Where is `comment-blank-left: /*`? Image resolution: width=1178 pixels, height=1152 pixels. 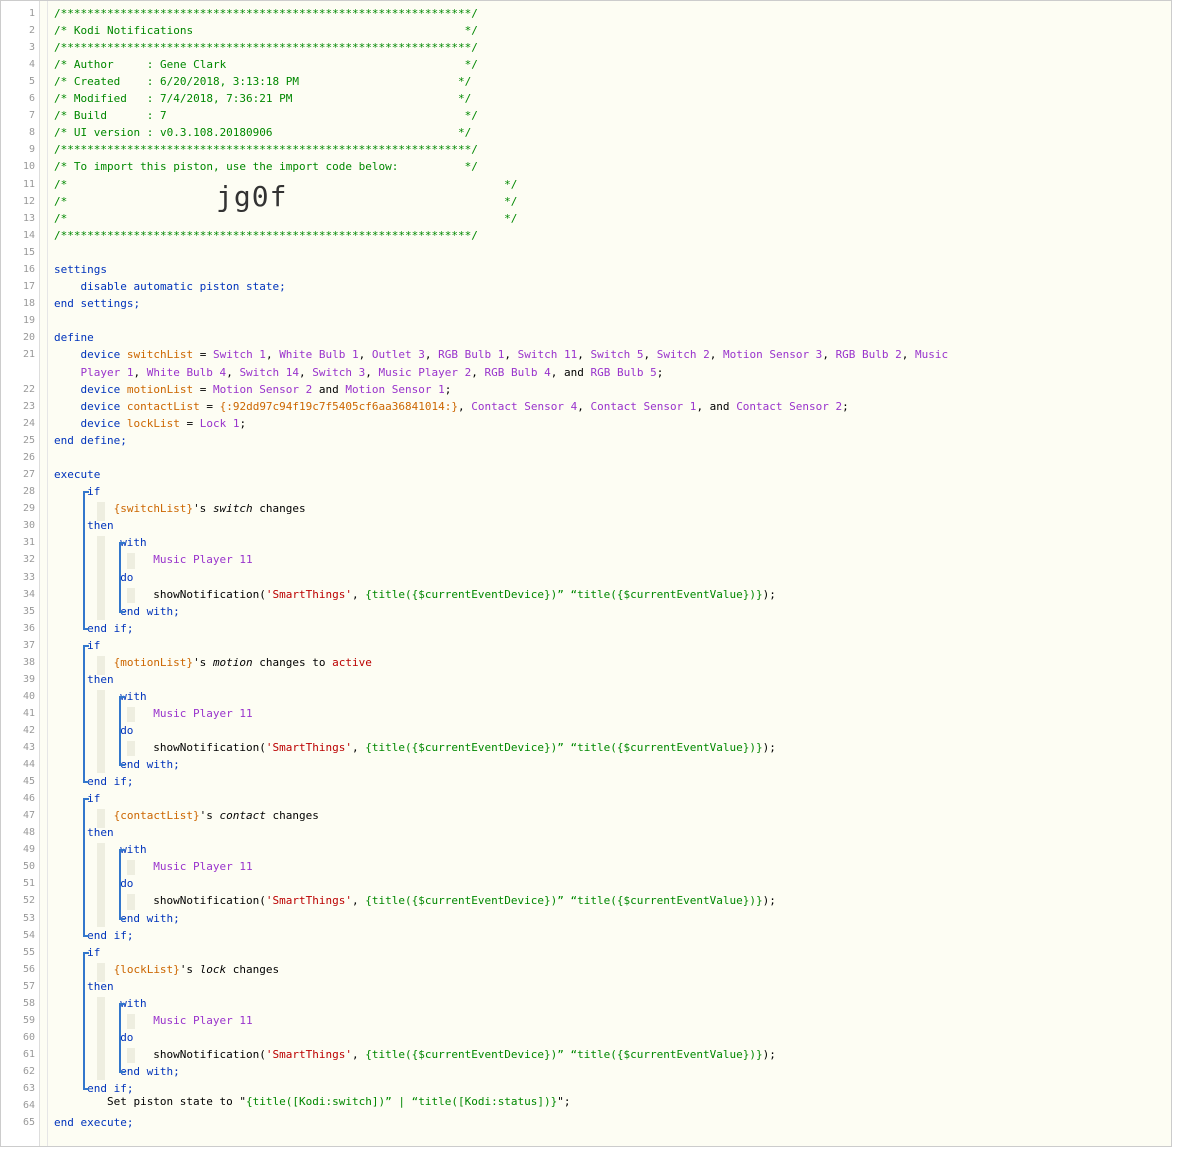 comment-blank-left: /* is located at coordinates (61, 184).